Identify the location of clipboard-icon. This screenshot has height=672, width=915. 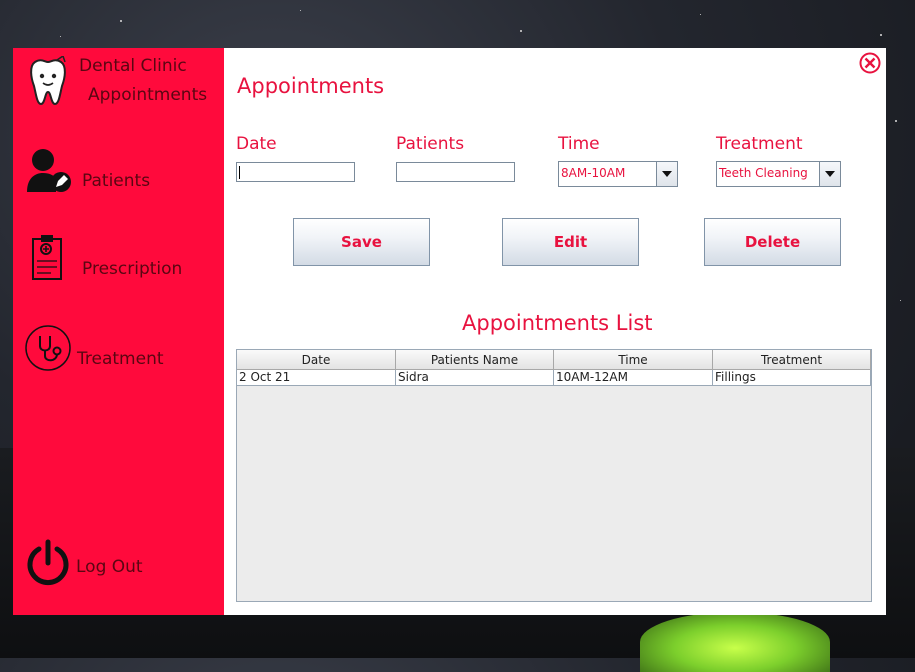
(48, 260).